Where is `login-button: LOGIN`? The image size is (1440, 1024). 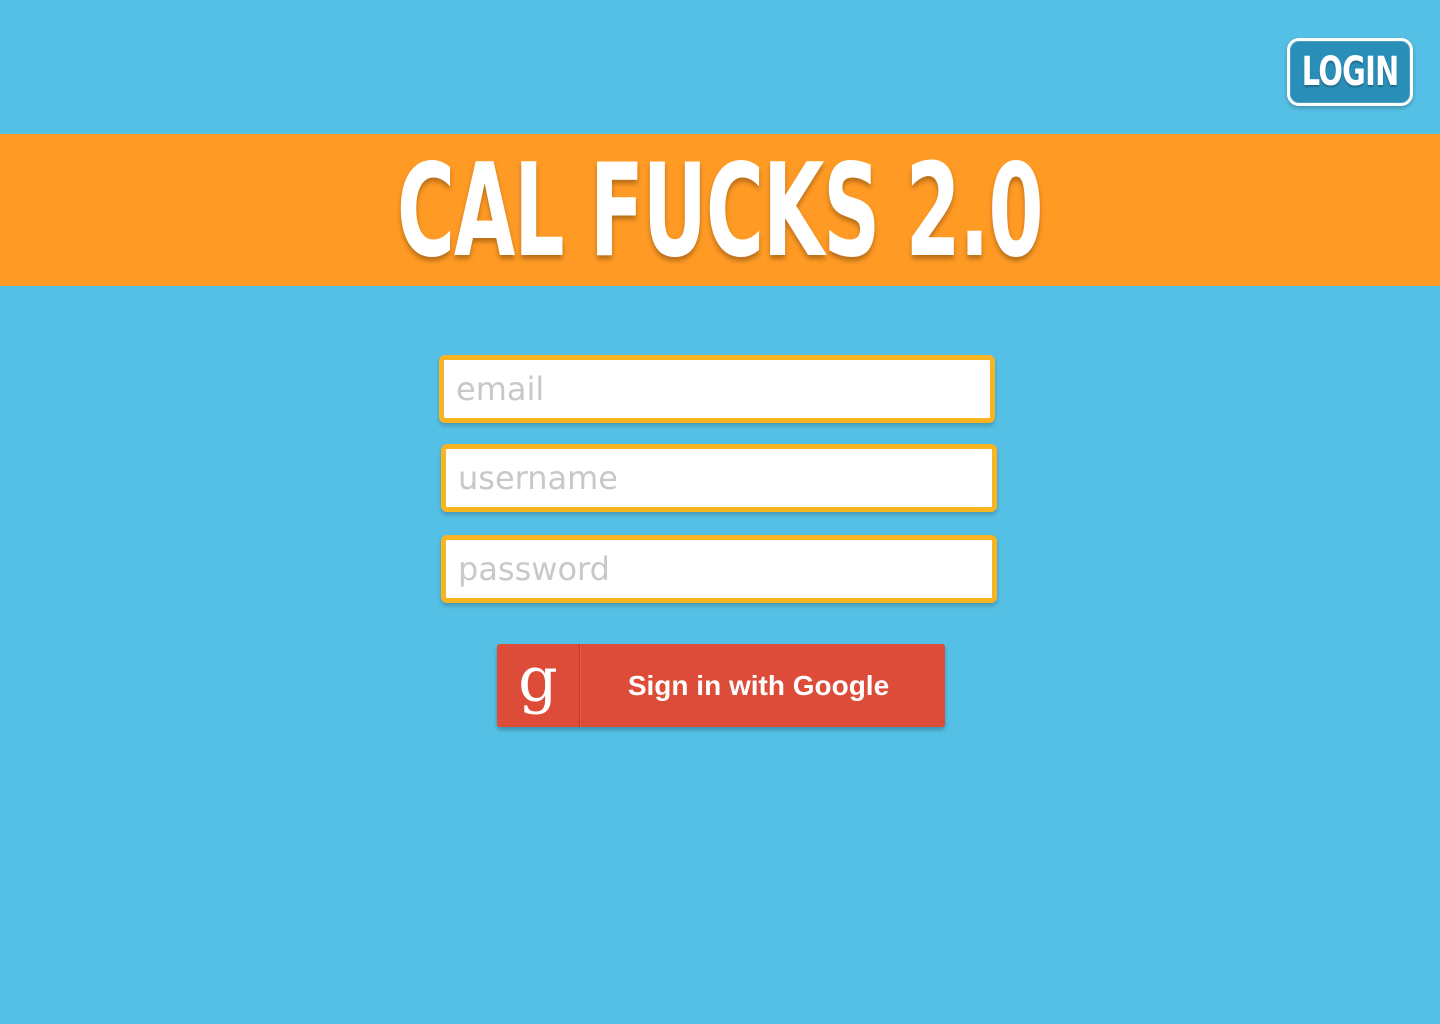
login-button: LOGIN is located at coordinates (1350, 72).